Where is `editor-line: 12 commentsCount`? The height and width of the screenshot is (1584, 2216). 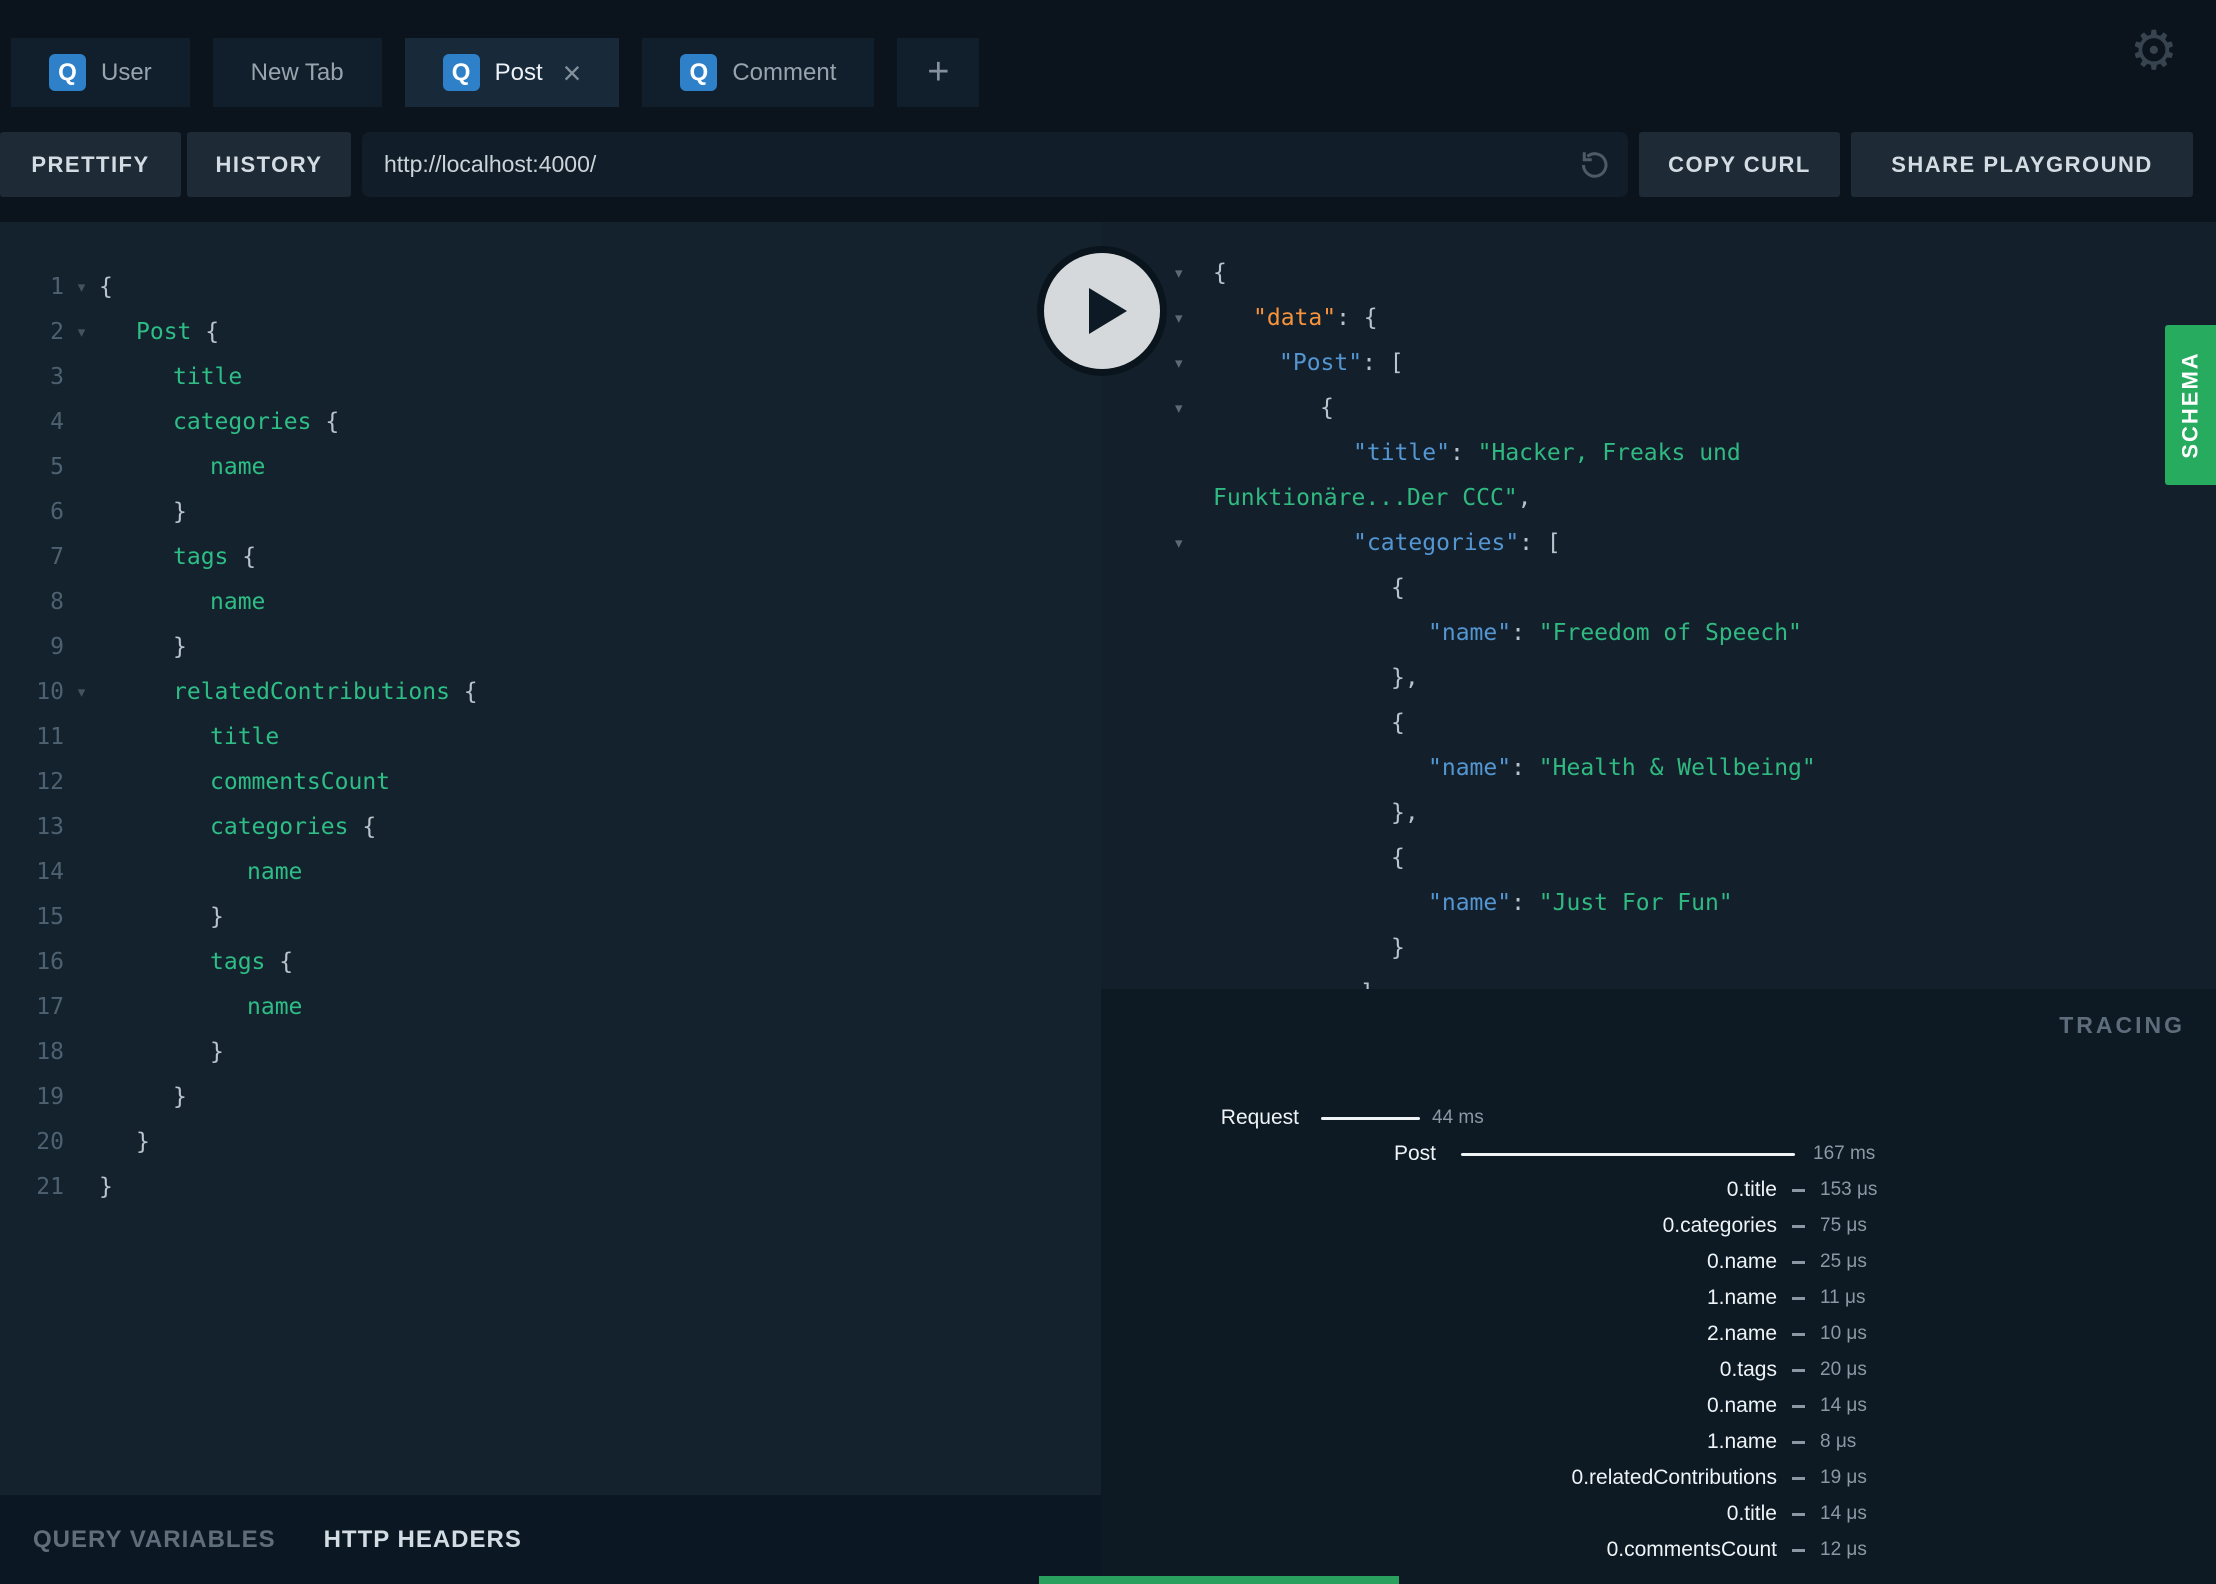
editor-line: 12 commentsCount is located at coordinates (550, 781).